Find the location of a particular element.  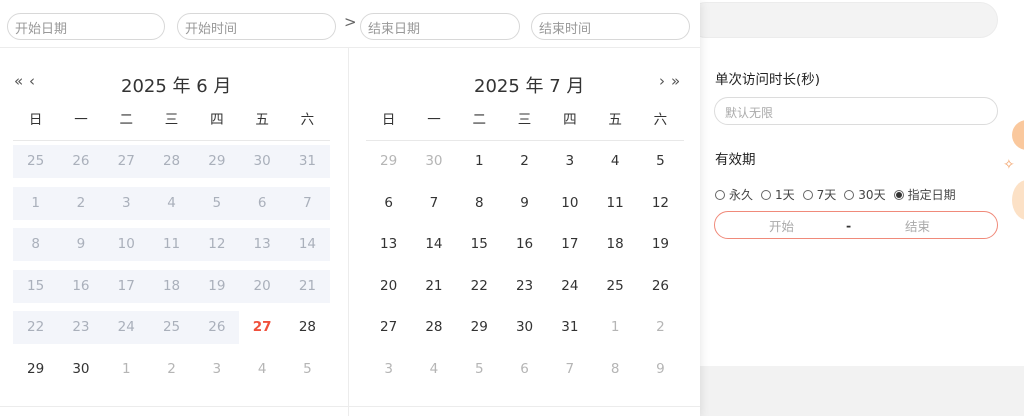

prev-year-icon: « is located at coordinates (18, 81).